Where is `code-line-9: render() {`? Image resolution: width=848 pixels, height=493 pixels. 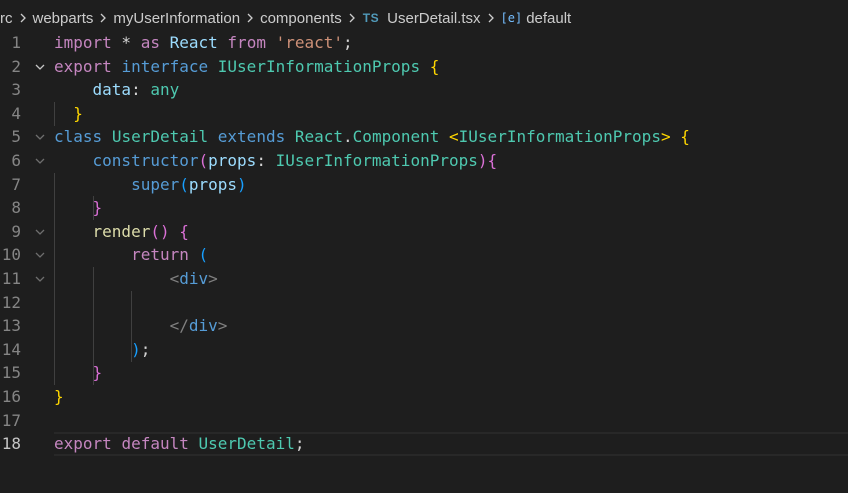 code-line-9: render() { is located at coordinates (451, 232).